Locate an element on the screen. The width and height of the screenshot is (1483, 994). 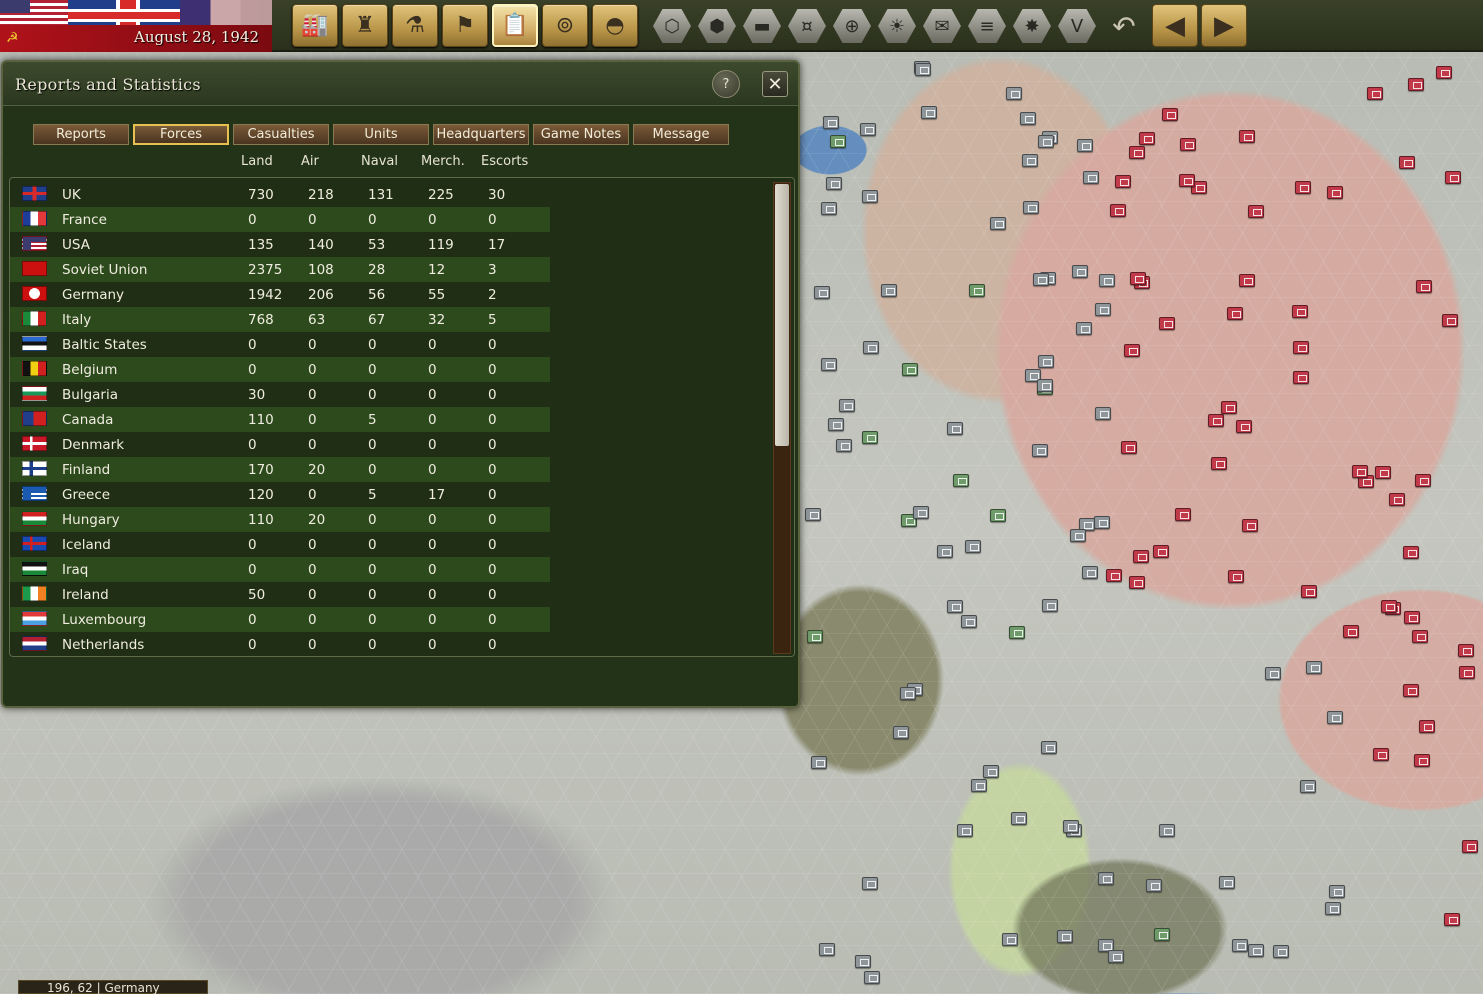
table-row: Germany 1942 206 56 55 2 is located at coordinates (280, 294).